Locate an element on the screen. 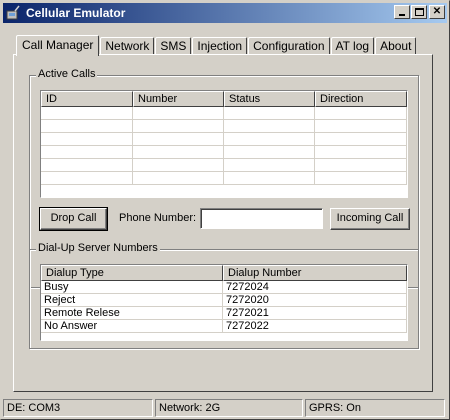 This screenshot has height=420, width=450. dialup-label: Dial-Up Server Numbers is located at coordinates (98, 248).